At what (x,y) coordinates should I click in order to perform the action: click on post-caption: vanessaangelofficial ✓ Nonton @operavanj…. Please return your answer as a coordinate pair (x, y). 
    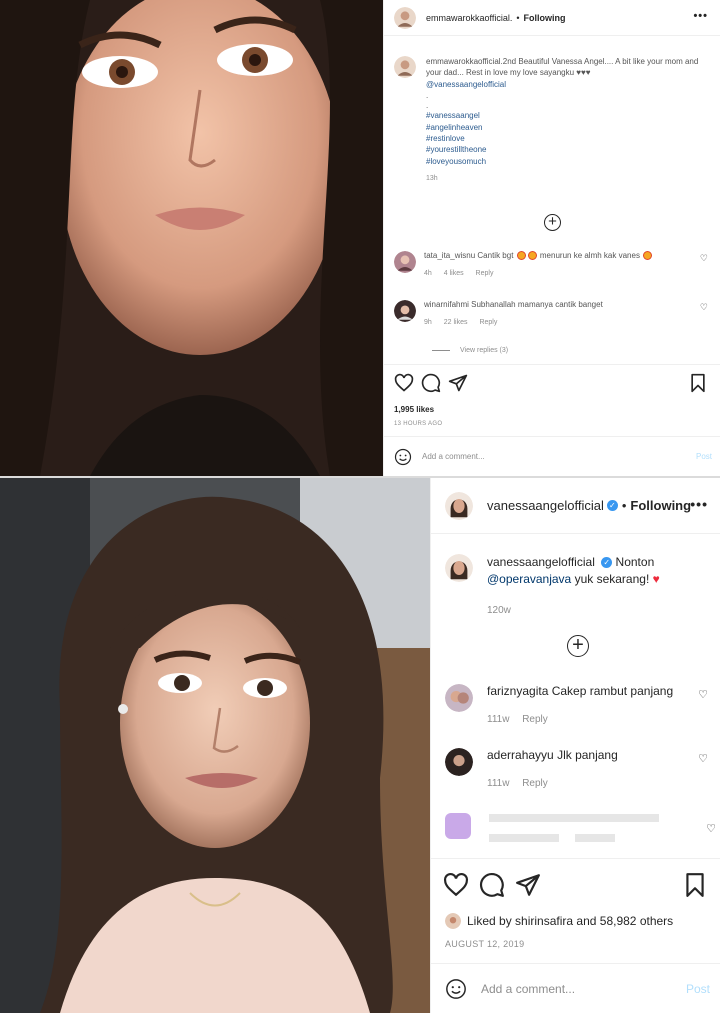
    Looking at the image, I should click on (578, 586).